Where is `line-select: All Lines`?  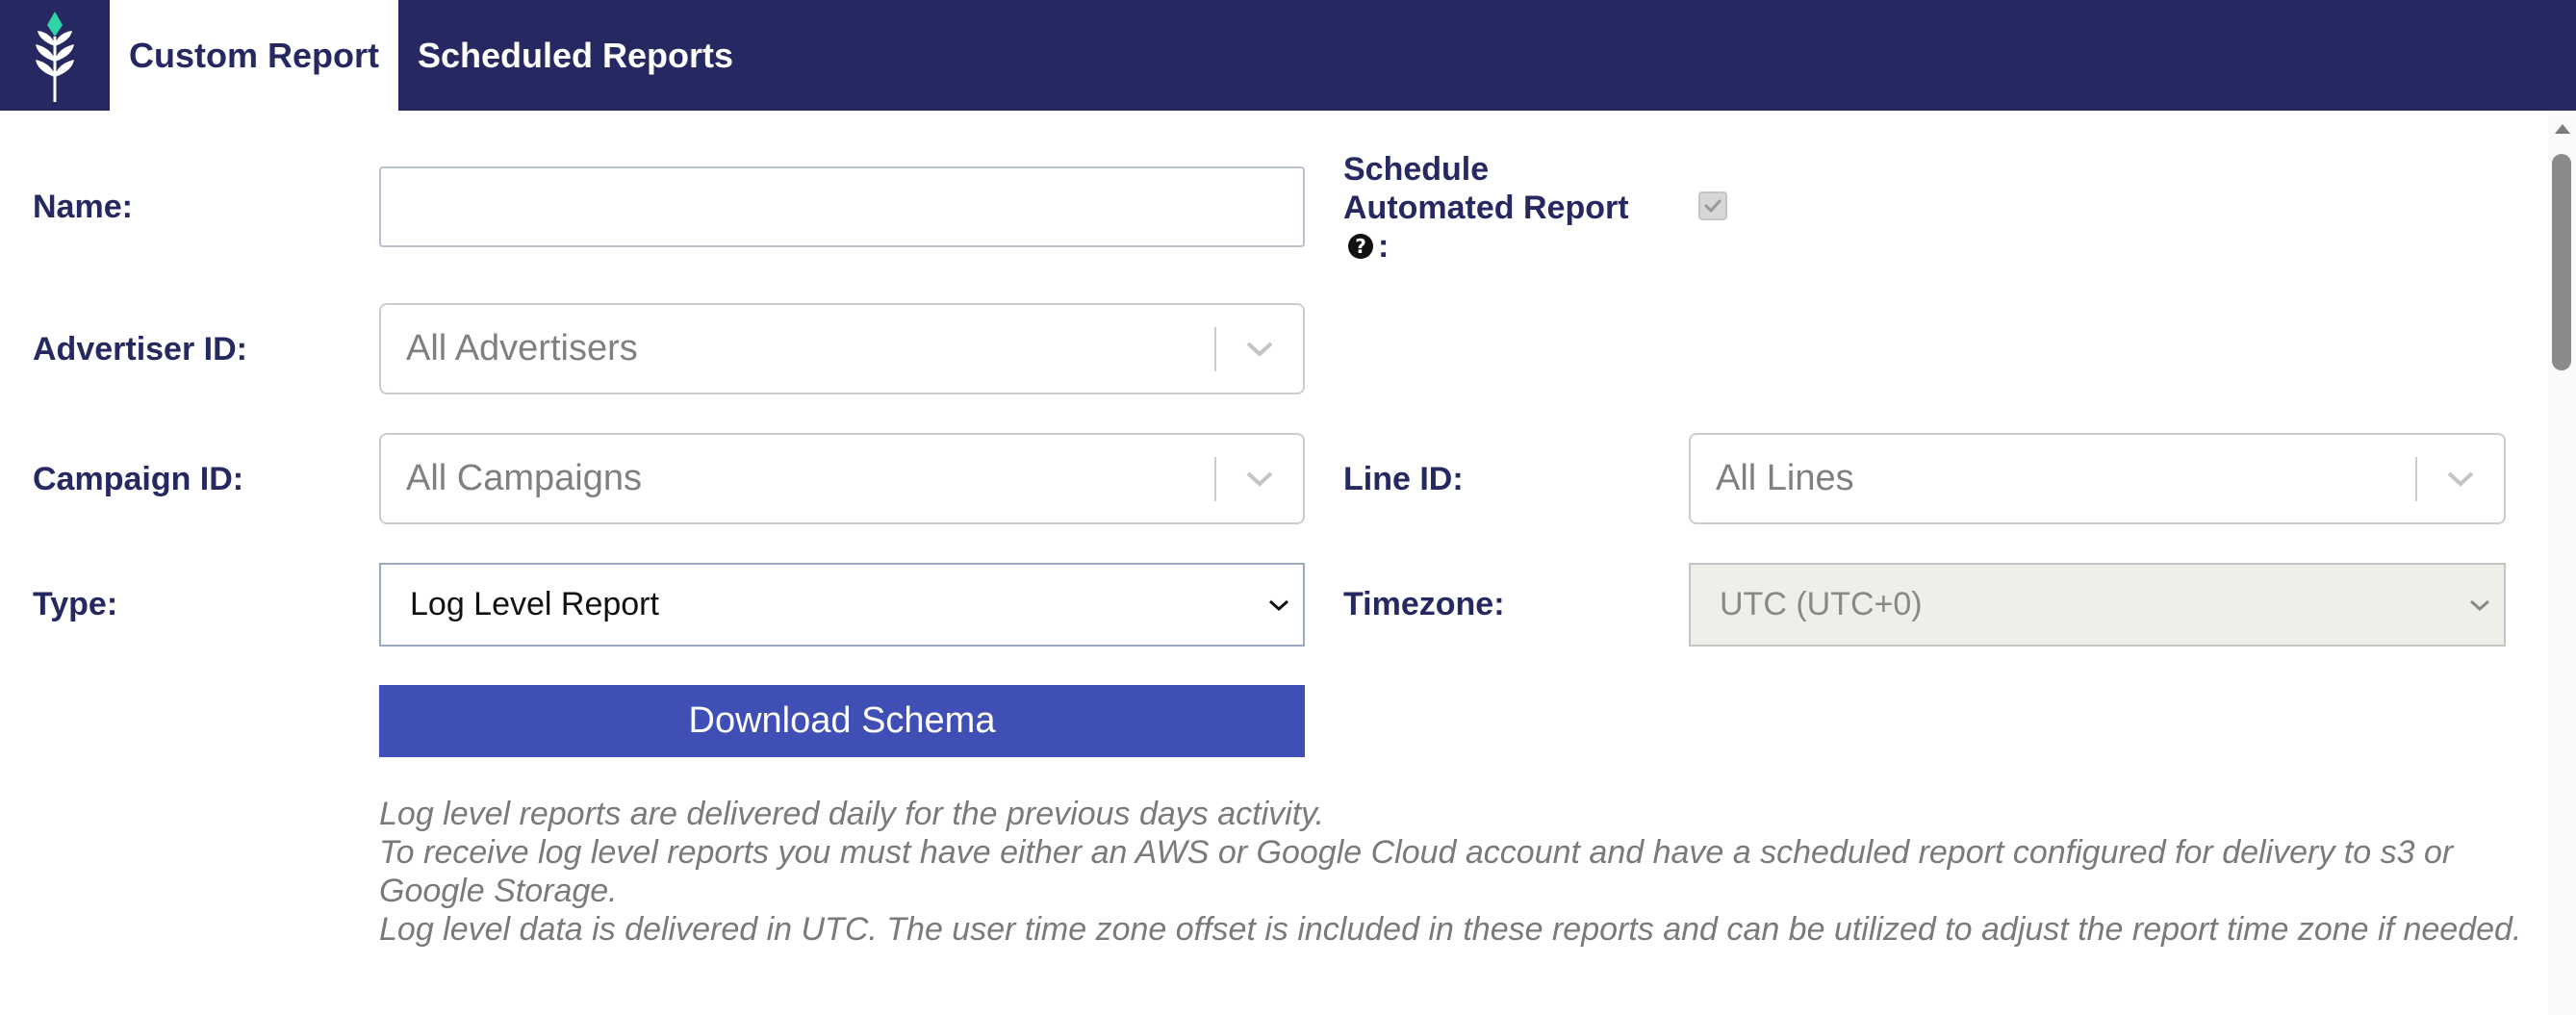
line-select: All Lines is located at coordinates (2097, 478).